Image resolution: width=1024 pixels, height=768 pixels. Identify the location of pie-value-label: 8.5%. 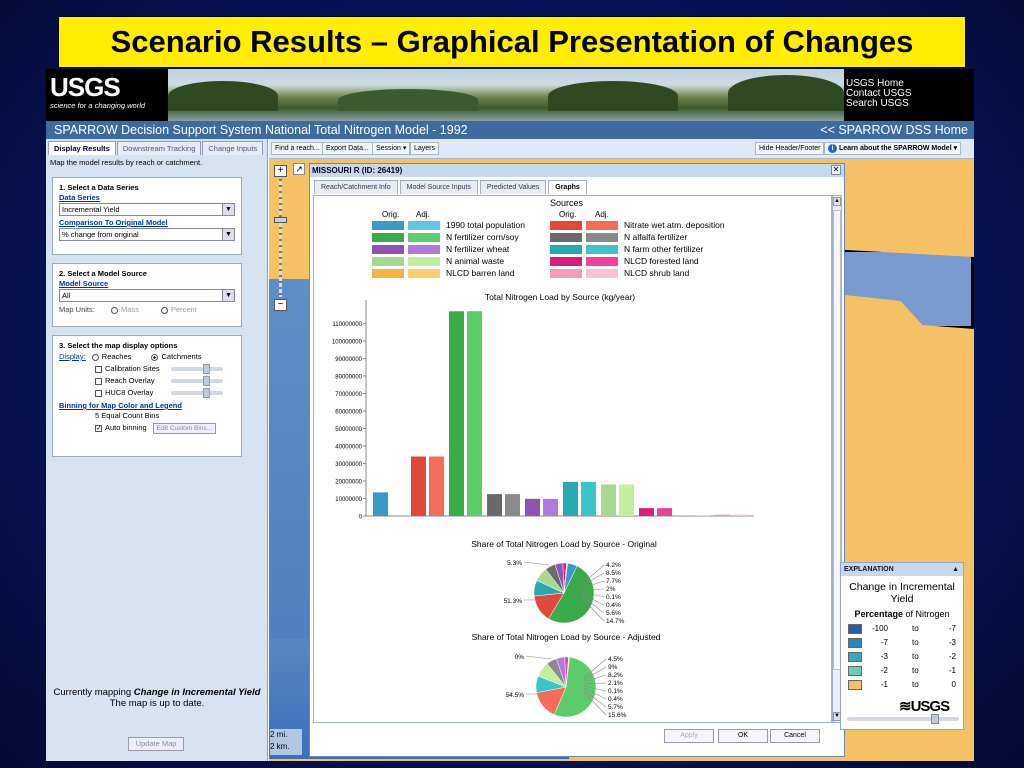
(613, 573).